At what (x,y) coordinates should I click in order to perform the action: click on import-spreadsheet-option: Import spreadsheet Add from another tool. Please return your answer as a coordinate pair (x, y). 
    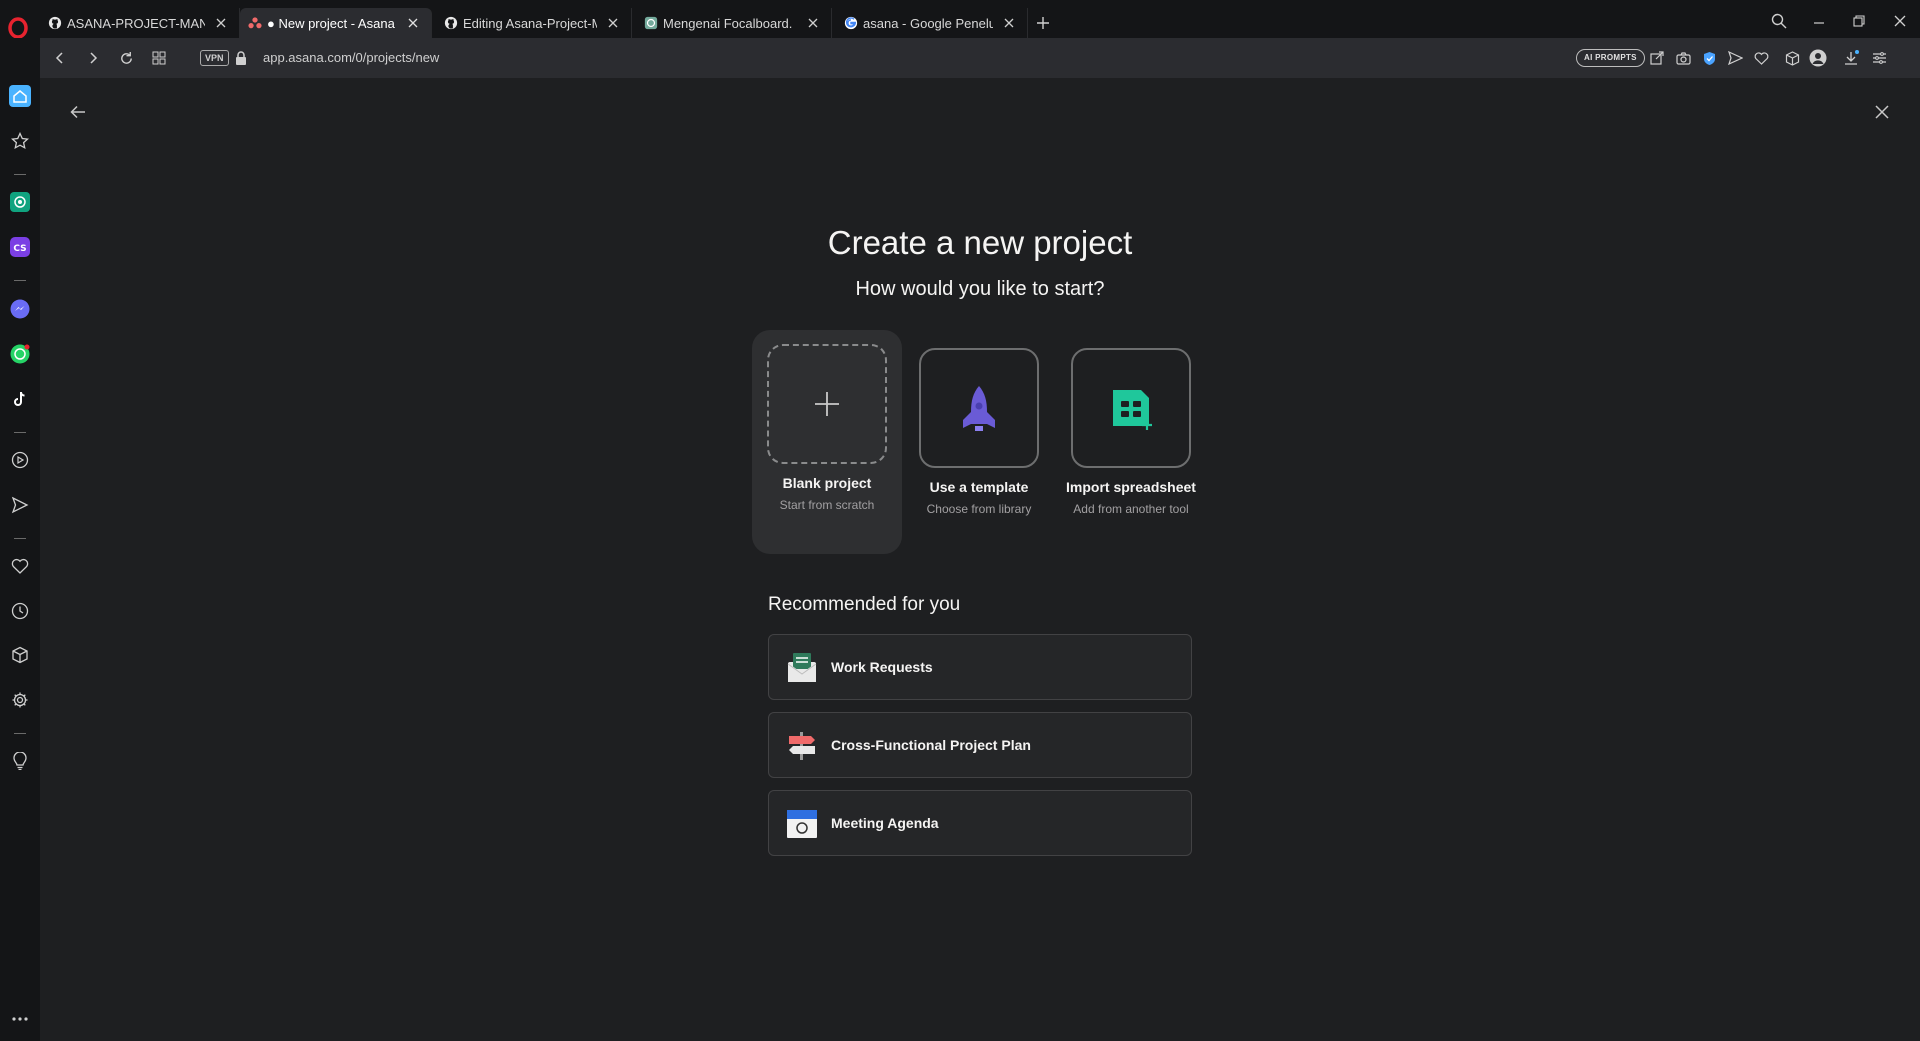
    Looking at the image, I should click on (1131, 442).